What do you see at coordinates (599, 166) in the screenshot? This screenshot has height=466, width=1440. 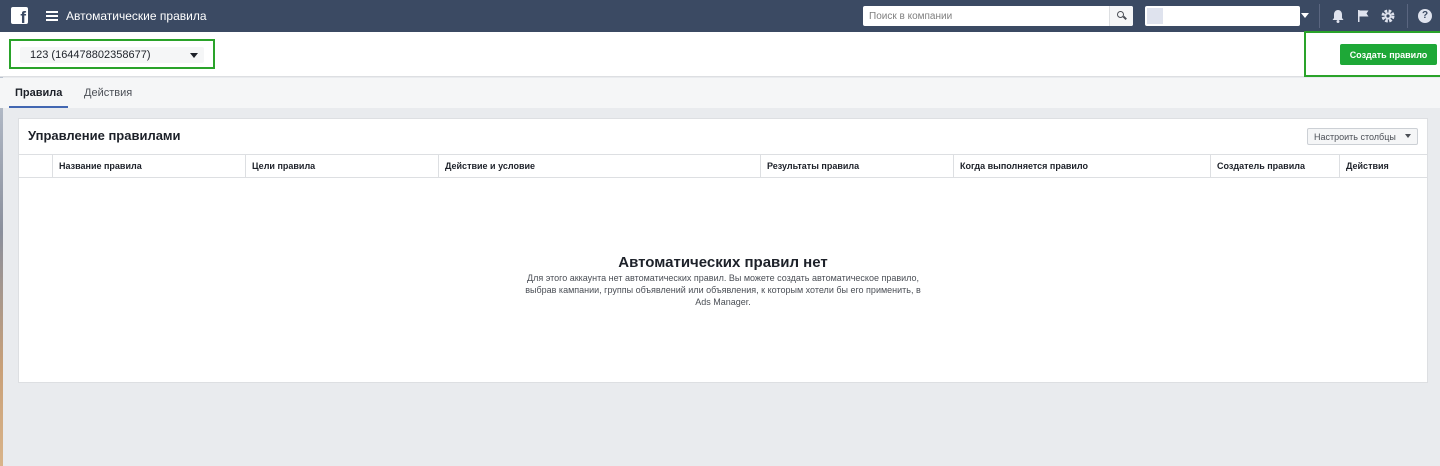 I see `column-header-action-condition: Действие и условие` at bounding box center [599, 166].